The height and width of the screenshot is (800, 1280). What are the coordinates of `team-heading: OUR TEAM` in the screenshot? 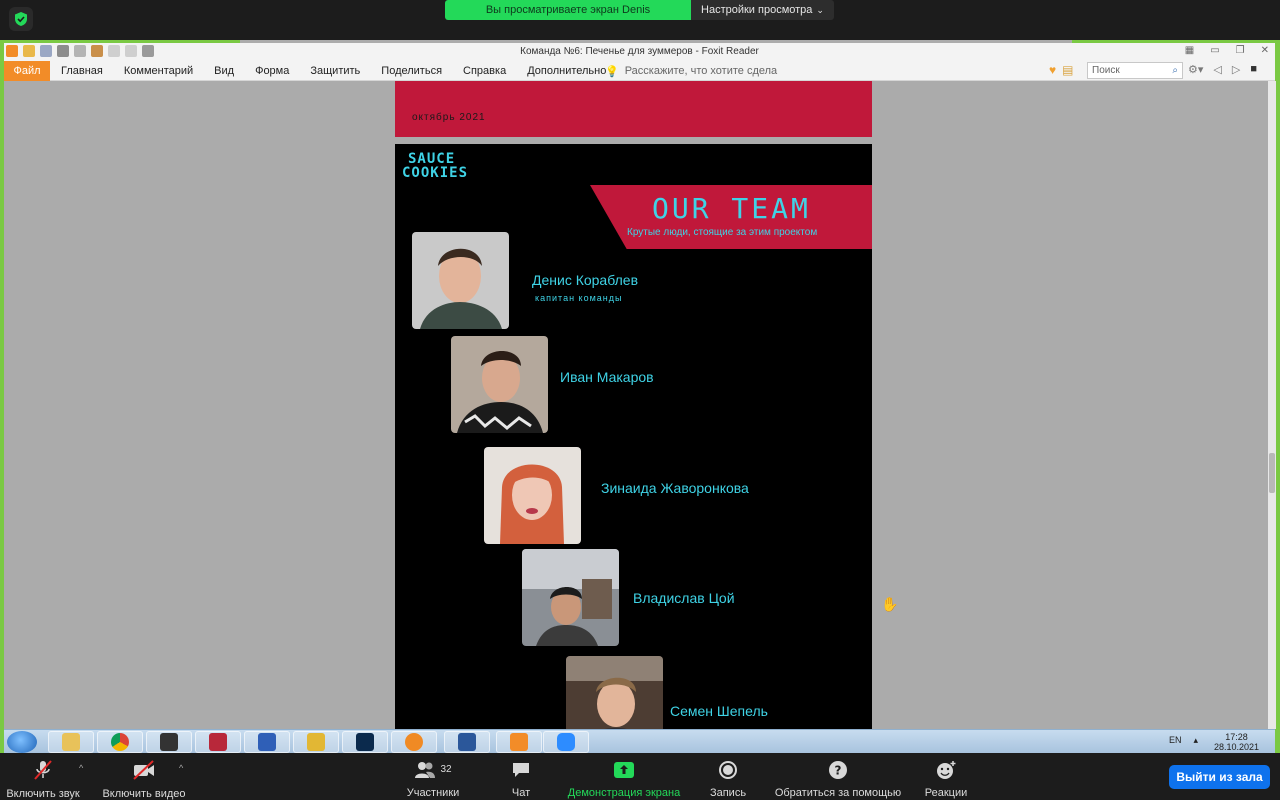 It's located at (731, 208).